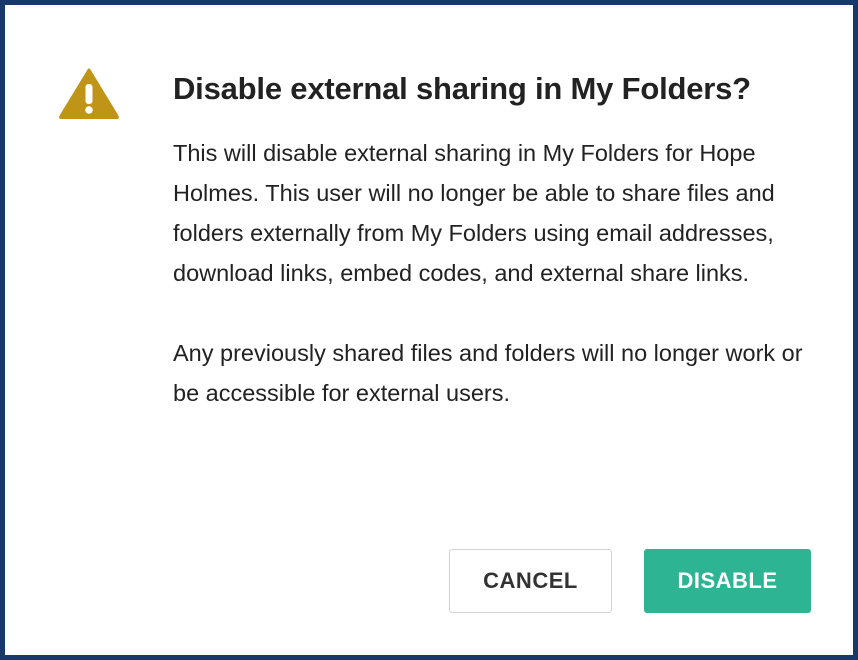 The width and height of the screenshot is (858, 660). What do you see at coordinates (530, 581) in the screenshot?
I see `cancel-button: CANCEL` at bounding box center [530, 581].